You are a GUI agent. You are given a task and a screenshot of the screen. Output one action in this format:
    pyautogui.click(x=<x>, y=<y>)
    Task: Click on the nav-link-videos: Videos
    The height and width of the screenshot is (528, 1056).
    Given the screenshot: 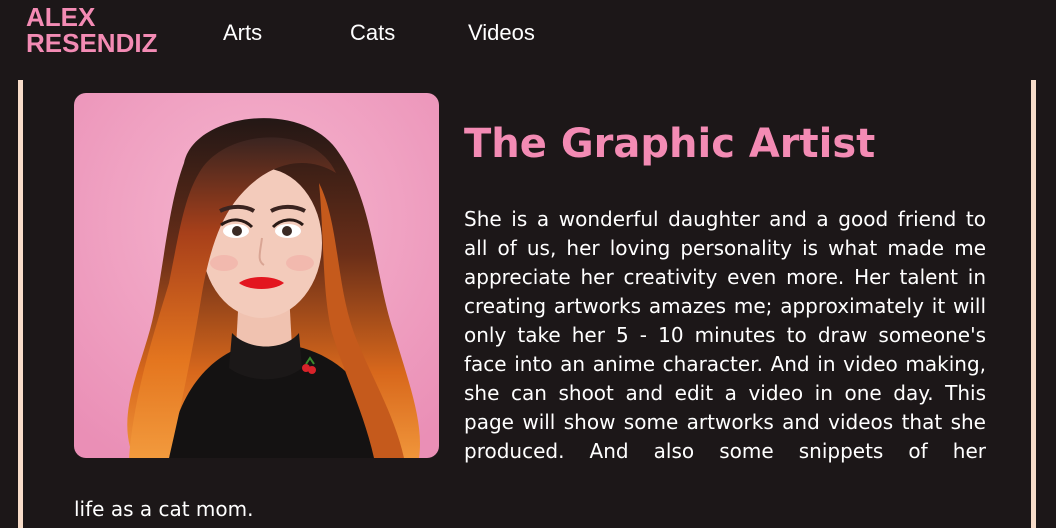 What is the action you would take?
    pyautogui.click(x=501, y=33)
    